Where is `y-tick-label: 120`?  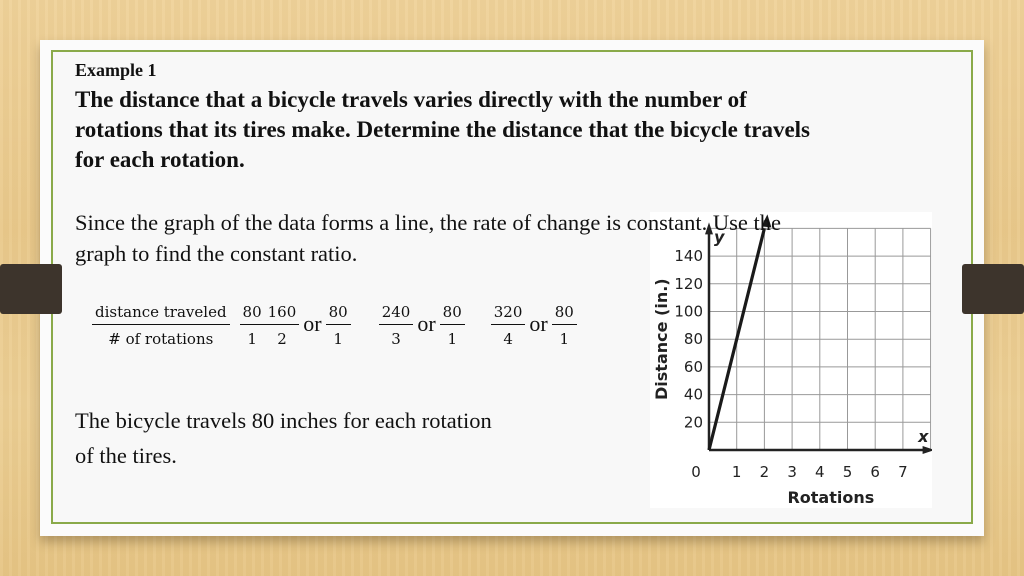
y-tick-label: 120 is located at coordinates (688, 284).